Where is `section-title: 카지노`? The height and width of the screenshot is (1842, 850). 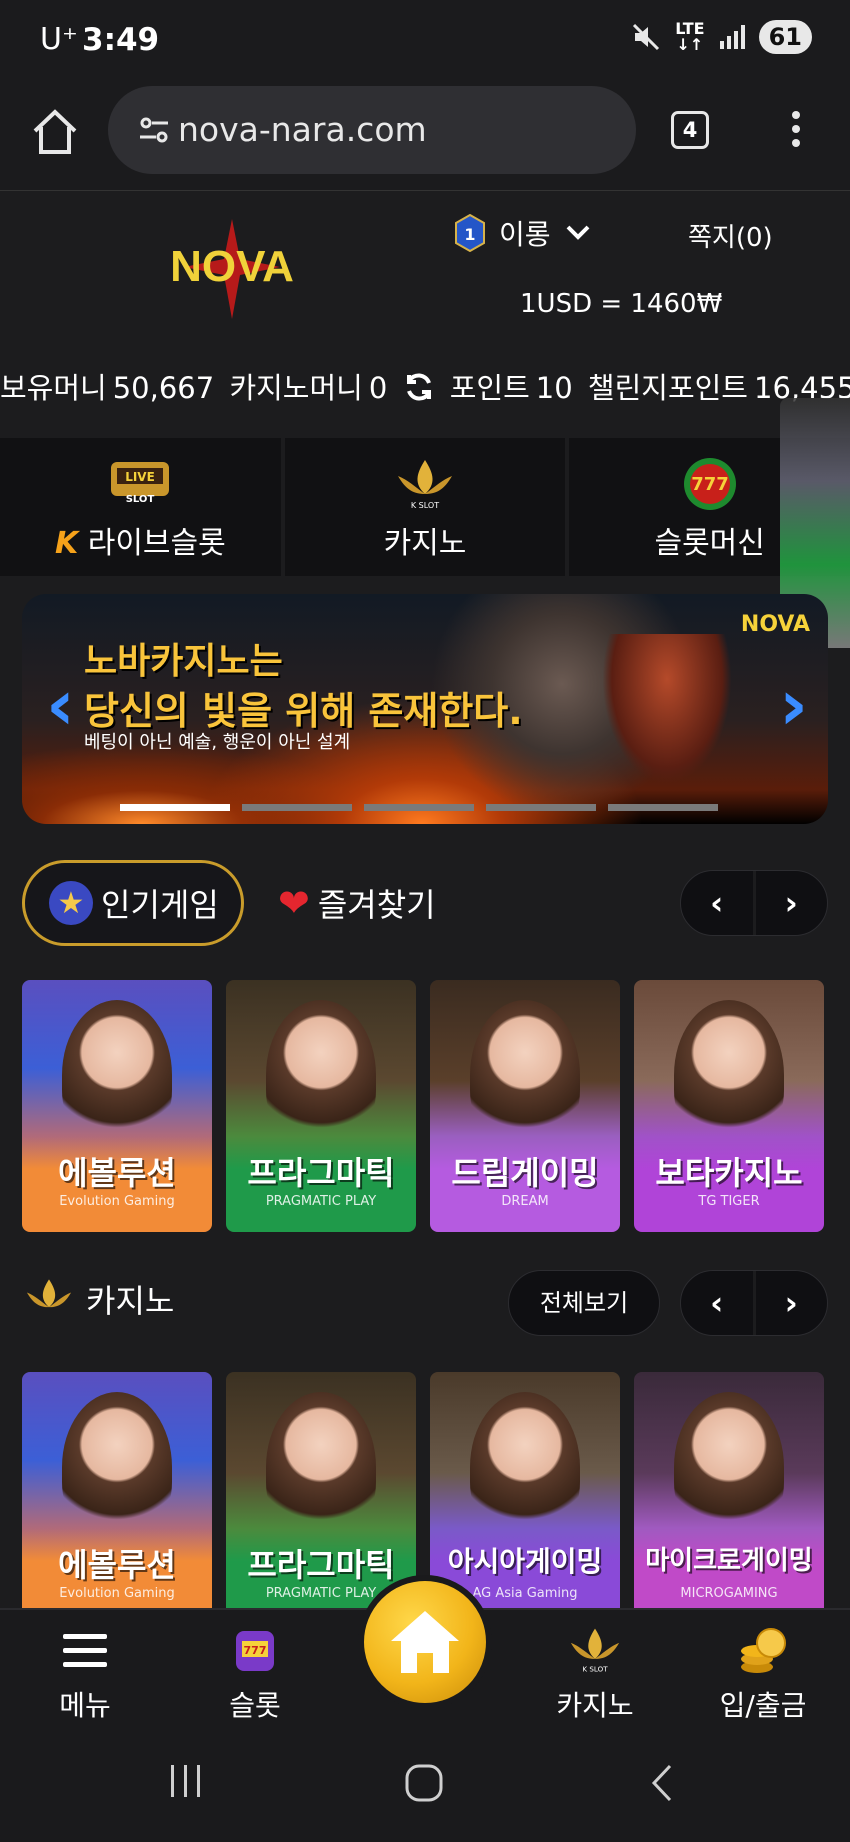
section-title: 카지노 is located at coordinates (130, 1301).